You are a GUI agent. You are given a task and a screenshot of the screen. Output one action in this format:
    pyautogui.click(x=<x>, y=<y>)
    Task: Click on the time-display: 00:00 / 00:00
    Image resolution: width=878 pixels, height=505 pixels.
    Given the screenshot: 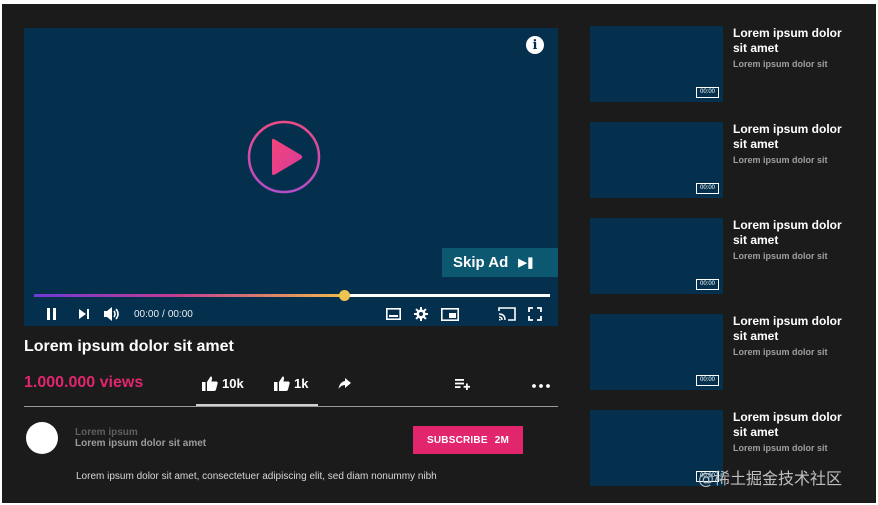 What is the action you would take?
    pyautogui.click(x=163, y=314)
    